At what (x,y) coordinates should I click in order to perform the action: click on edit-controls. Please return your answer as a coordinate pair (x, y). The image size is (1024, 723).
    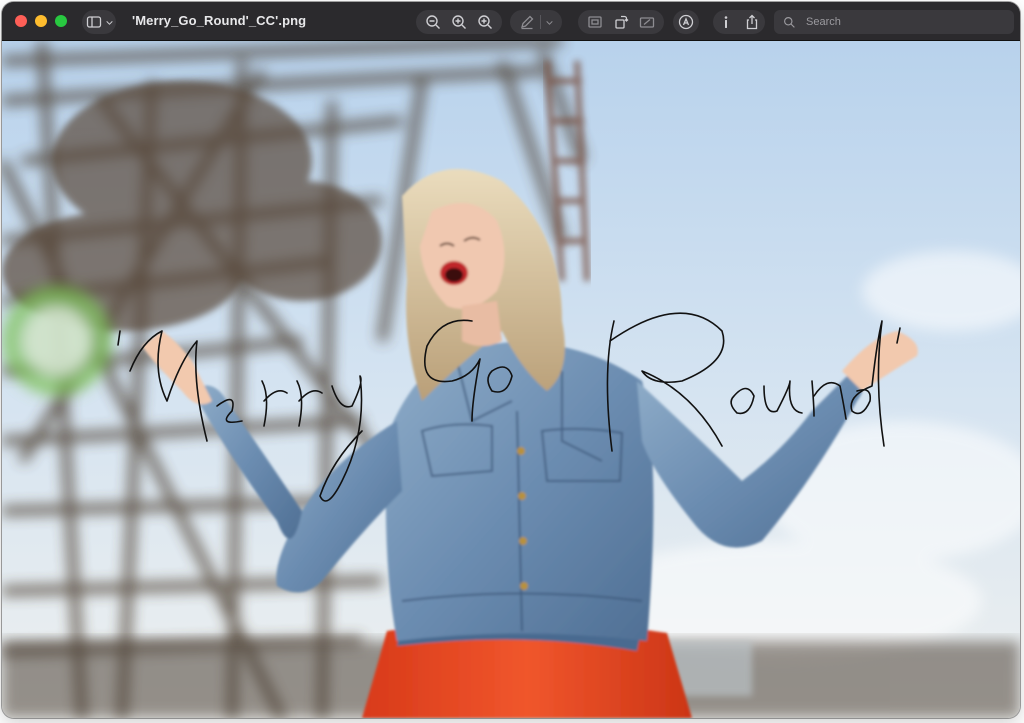
    Looking at the image, I should click on (621, 22).